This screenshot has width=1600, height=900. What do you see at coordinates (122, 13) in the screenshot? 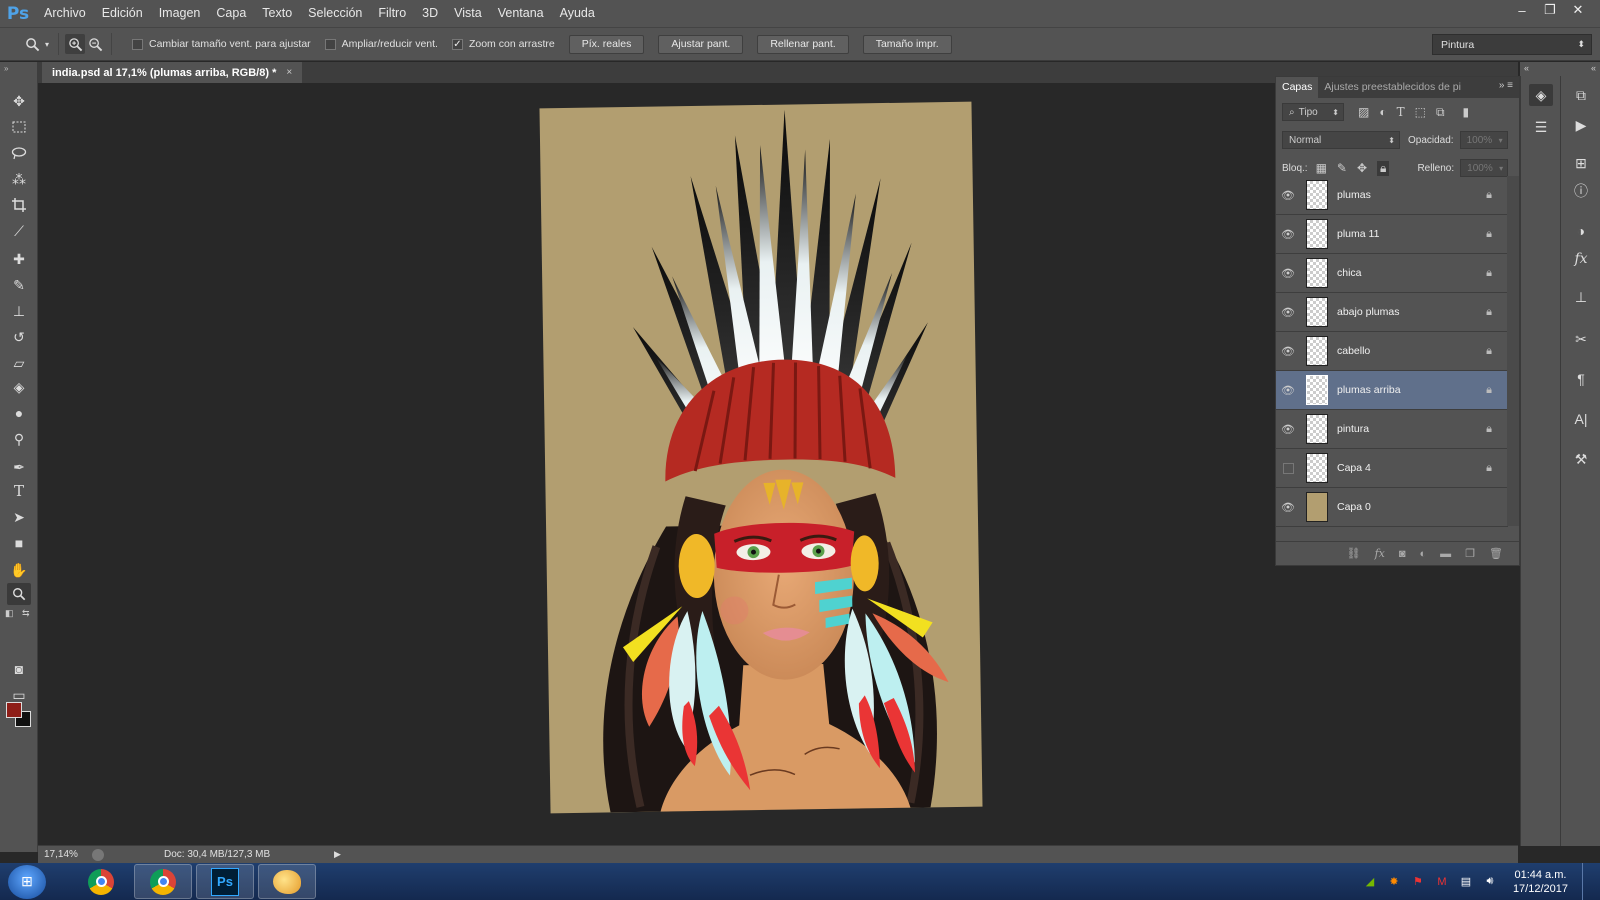
I see `menu-edicion: Edición` at bounding box center [122, 13].